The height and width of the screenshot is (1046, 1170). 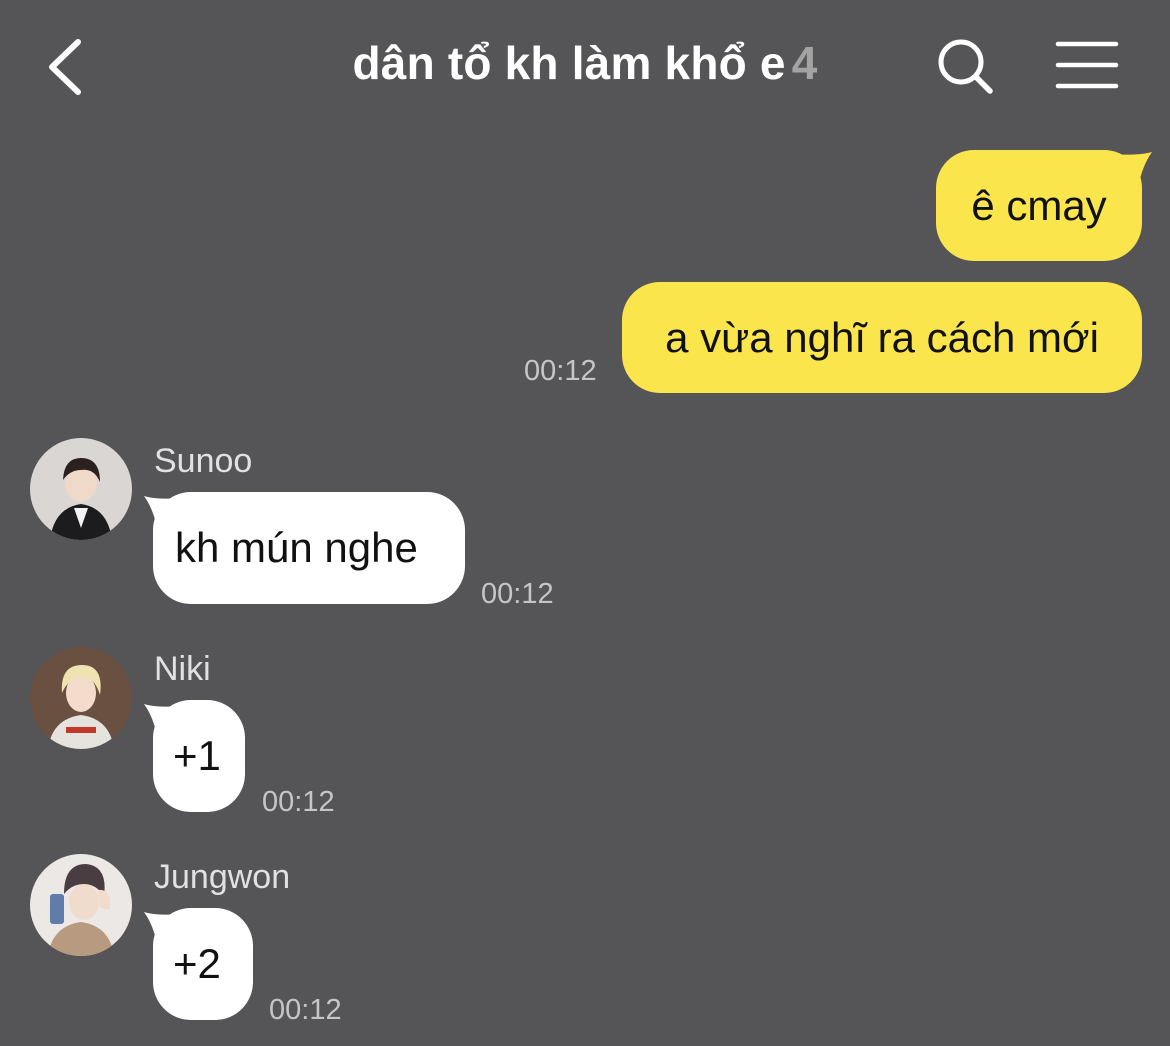 I want to click on search-button, so click(x=965, y=66).